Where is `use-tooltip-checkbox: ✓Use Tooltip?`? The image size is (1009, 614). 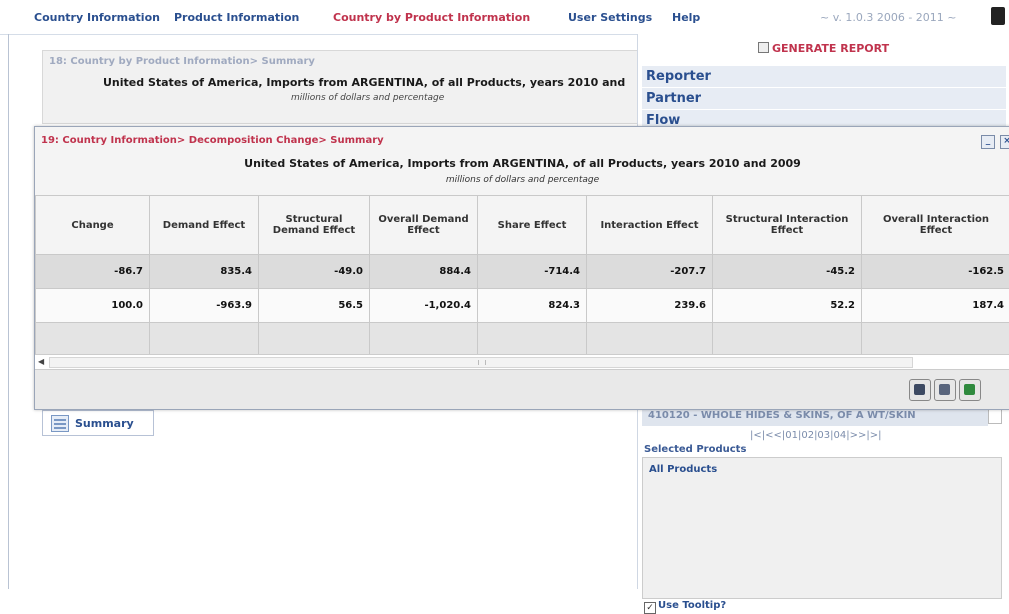
use-tooltip-checkbox: ✓Use Tooltip? is located at coordinates (685, 607).